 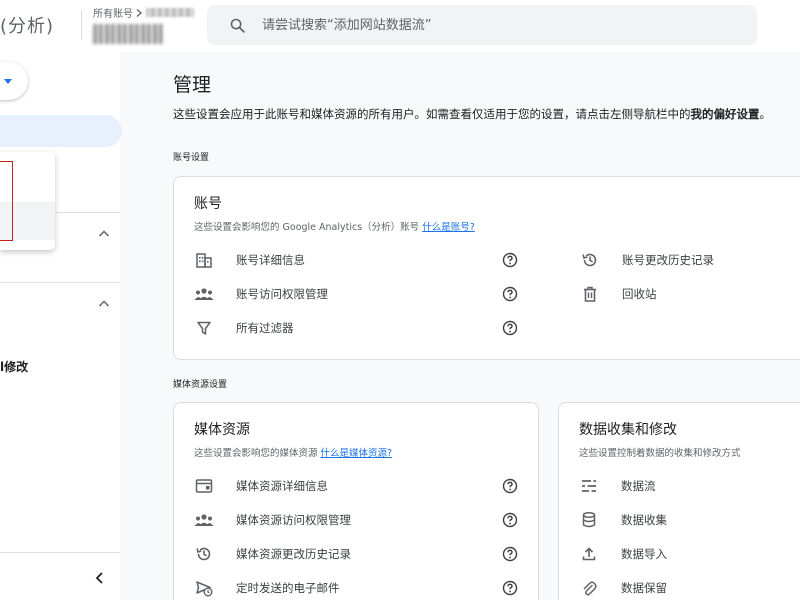 What do you see at coordinates (628, 430) in the screenshot?
I see `data-card-title: 数据收集和修改` at bounding box center [628, 430].